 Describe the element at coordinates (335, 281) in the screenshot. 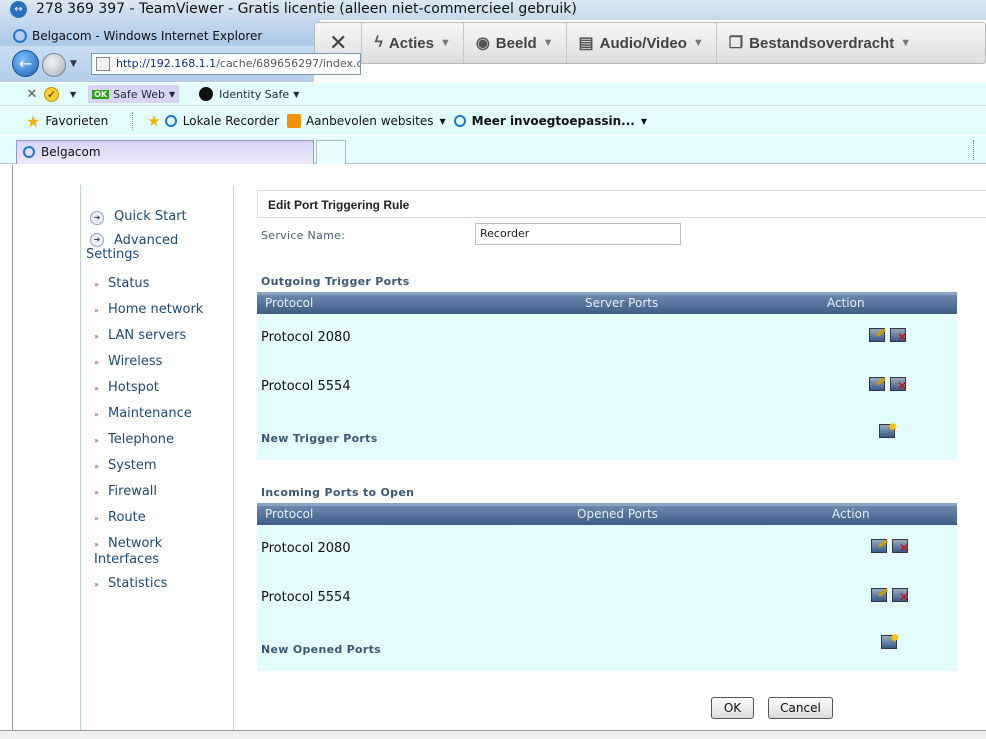

I see `outgoing-section-title: Outgoing Trigger Ports` at that location.